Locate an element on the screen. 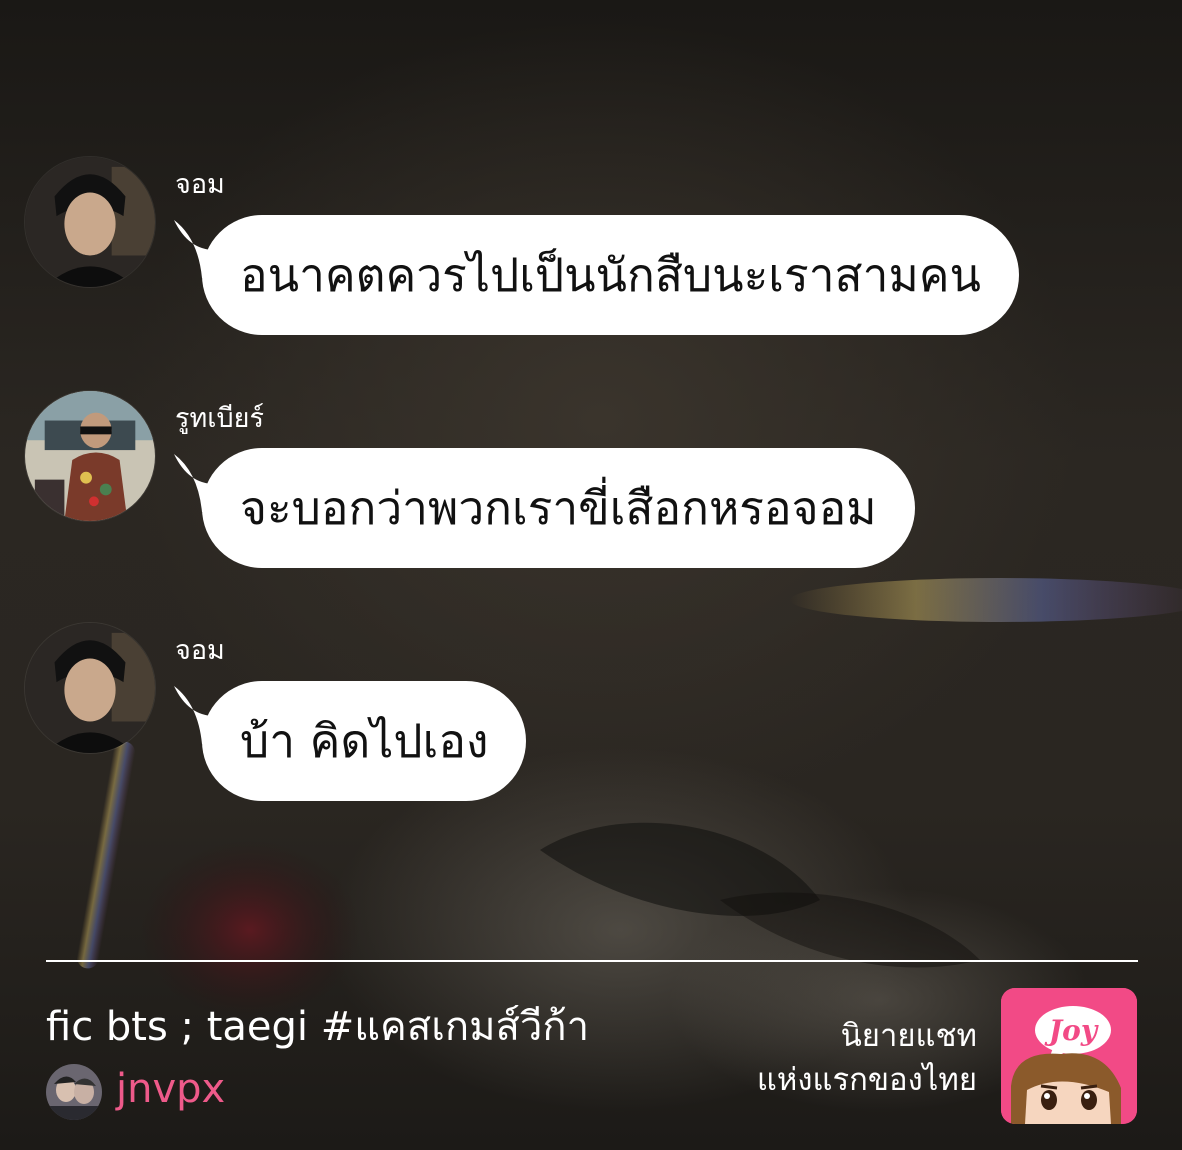  message-bubble: จะบอกว่าพวกเราขี่เสือกหรอจอม is located at coordinates (558, 508).